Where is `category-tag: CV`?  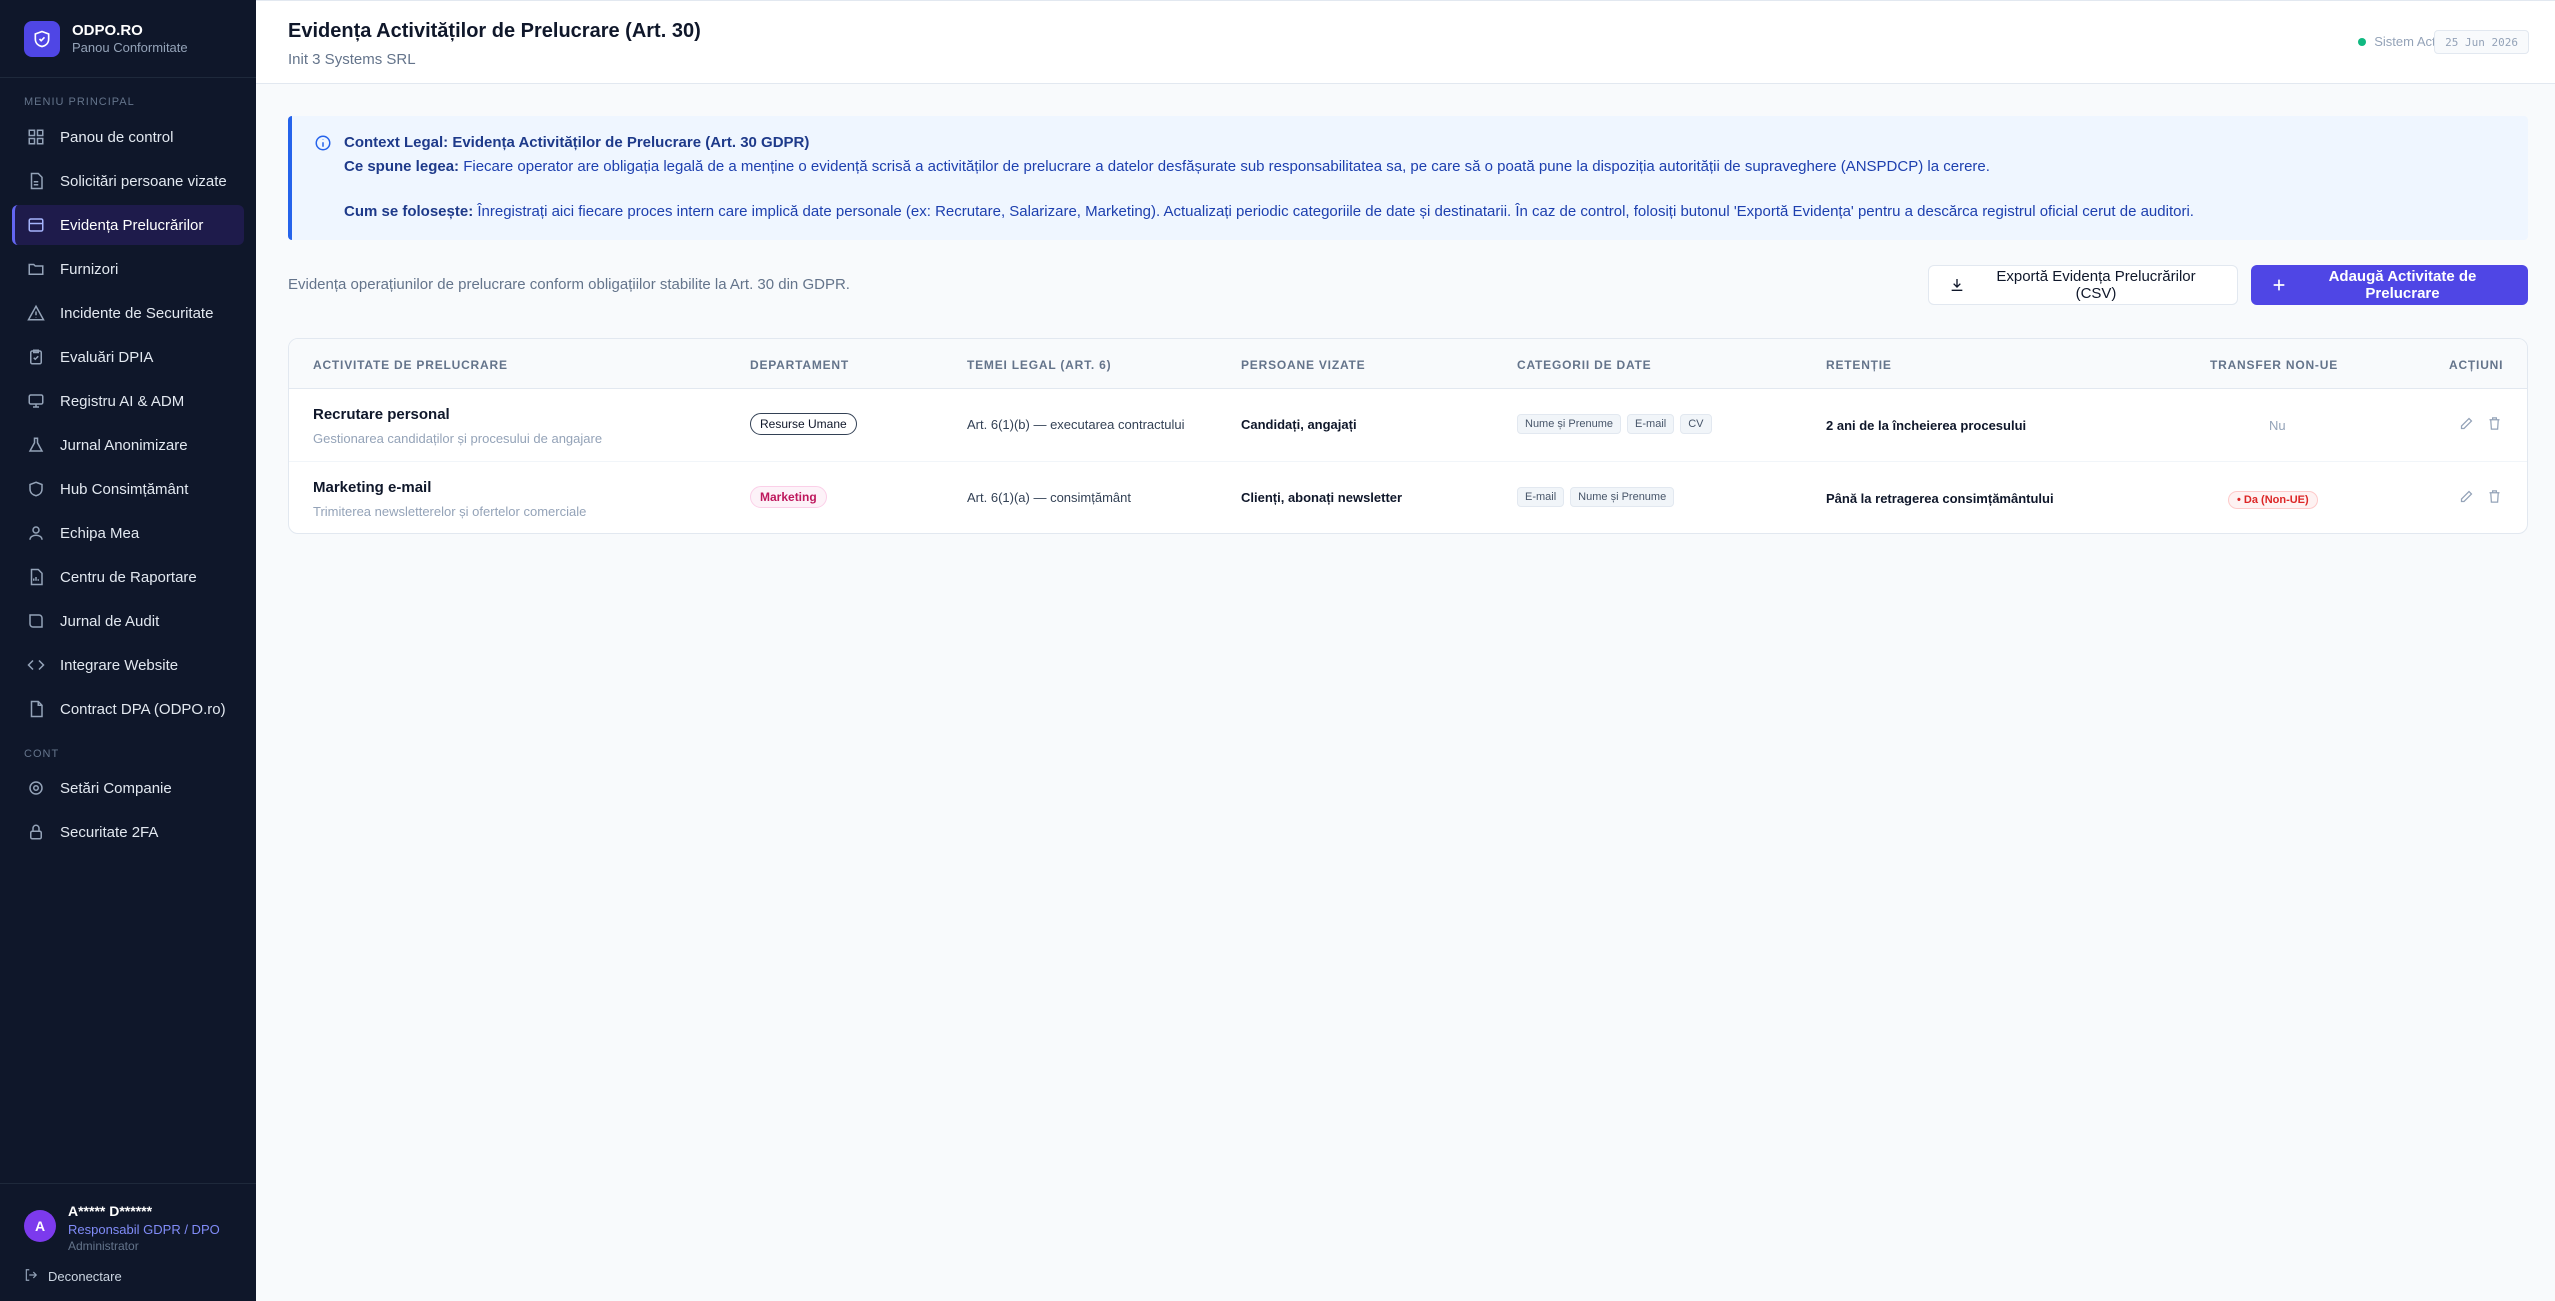
category-tag: CV is located at coordinates (1696, 424).